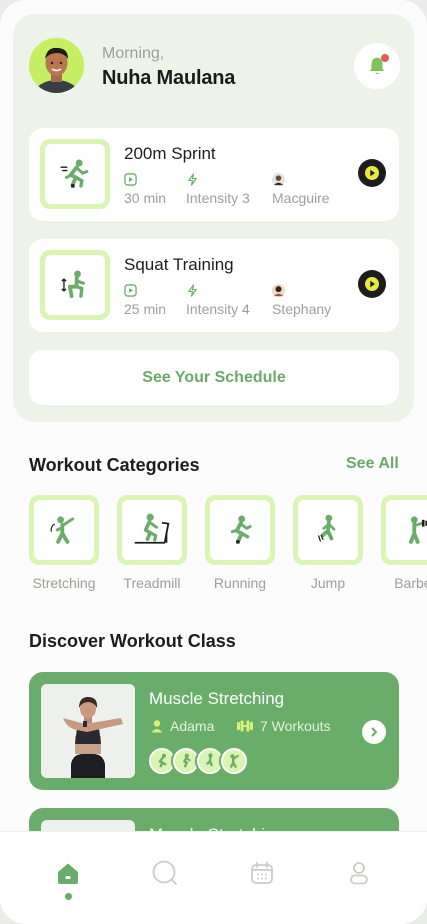 The height and width of the screenshot is (924, 427). Describe the element at coordinates (214, 377) in the screenshot. I see `see-schedule-button: See Your Schedule` at that location.